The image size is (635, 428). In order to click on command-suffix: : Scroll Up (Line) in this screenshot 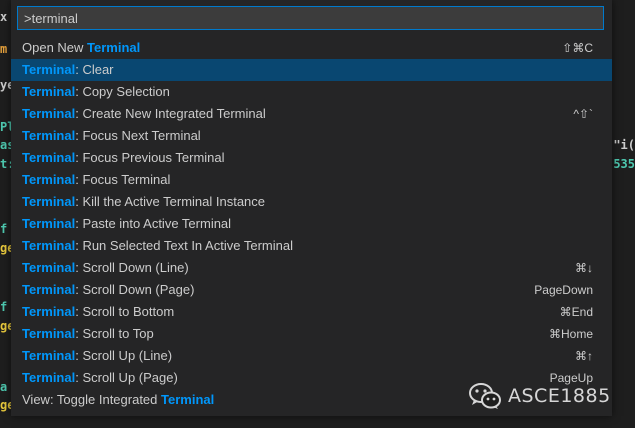, I will do `click(124, 355)`.